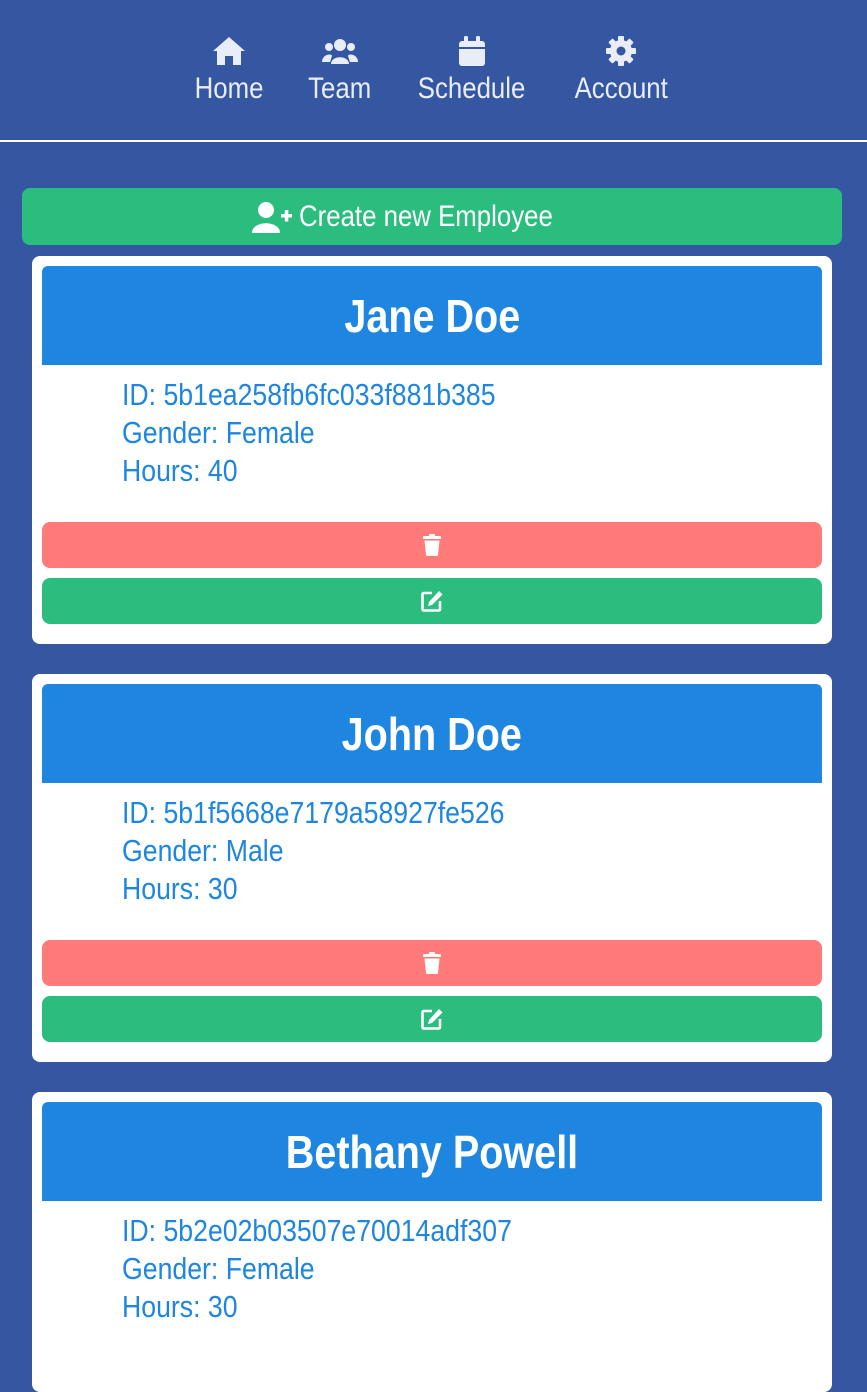  What do you see at coordinates (472, 51) in the screenshot?
I see `calendar-icon` at bounding box center [472, 51].